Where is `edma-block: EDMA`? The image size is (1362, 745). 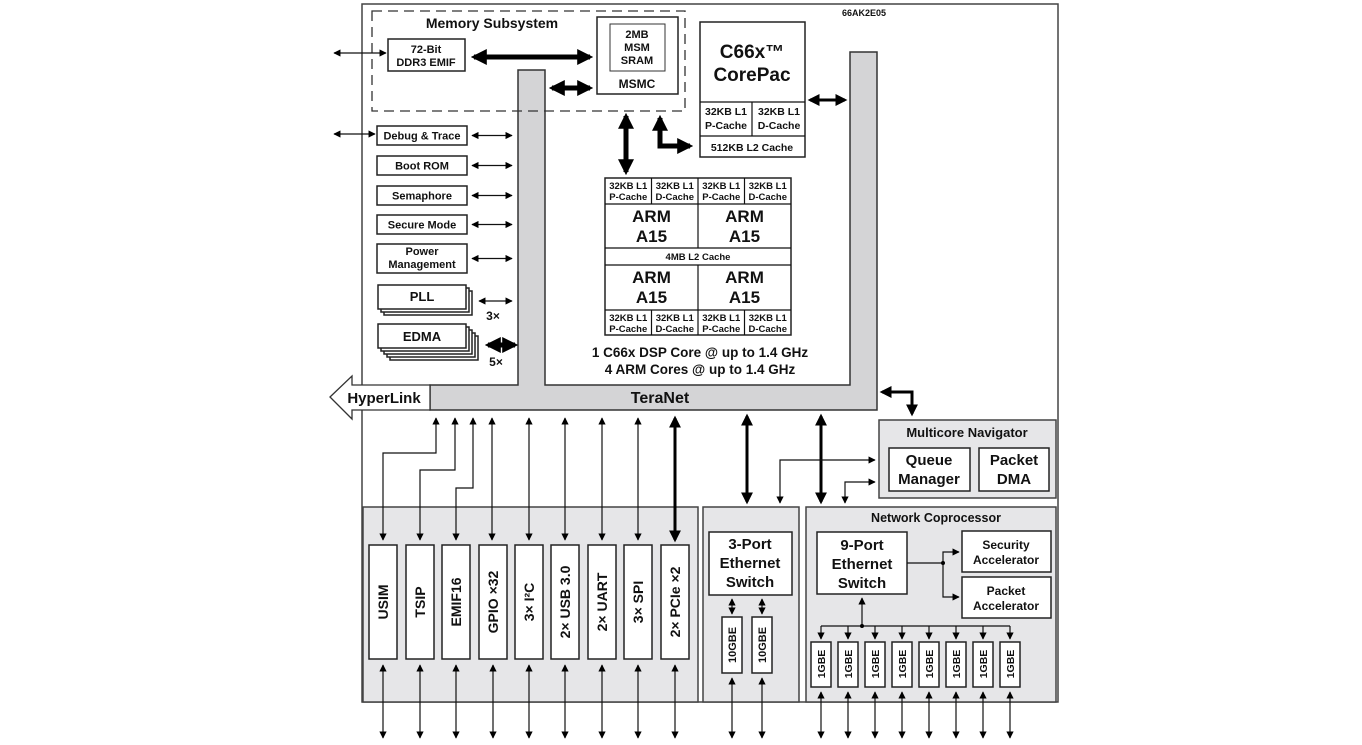
edma-block: EDMA is located at coordinates (428, 342).